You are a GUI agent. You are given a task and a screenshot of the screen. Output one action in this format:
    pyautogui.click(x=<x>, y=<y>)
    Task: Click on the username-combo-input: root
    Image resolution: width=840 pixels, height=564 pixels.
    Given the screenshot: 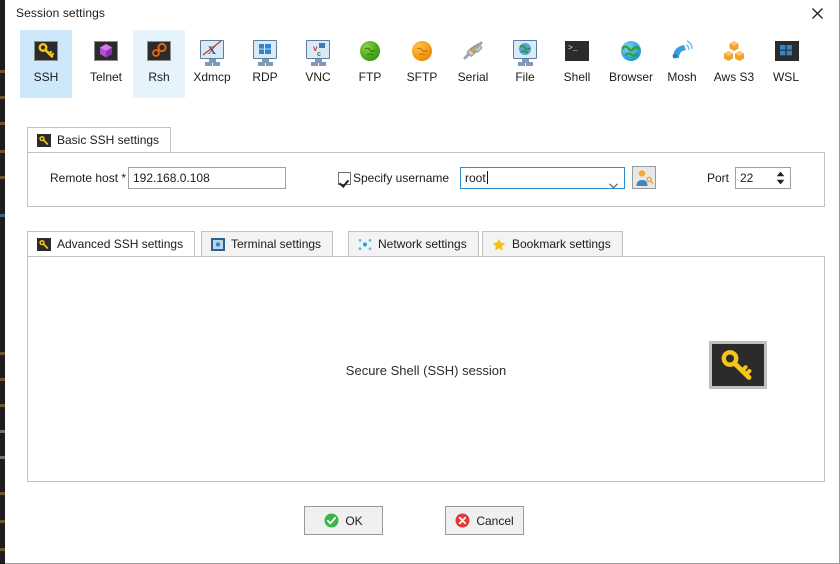 What is the action you would take?
    pyautogui.click(x=542, y=178)
    